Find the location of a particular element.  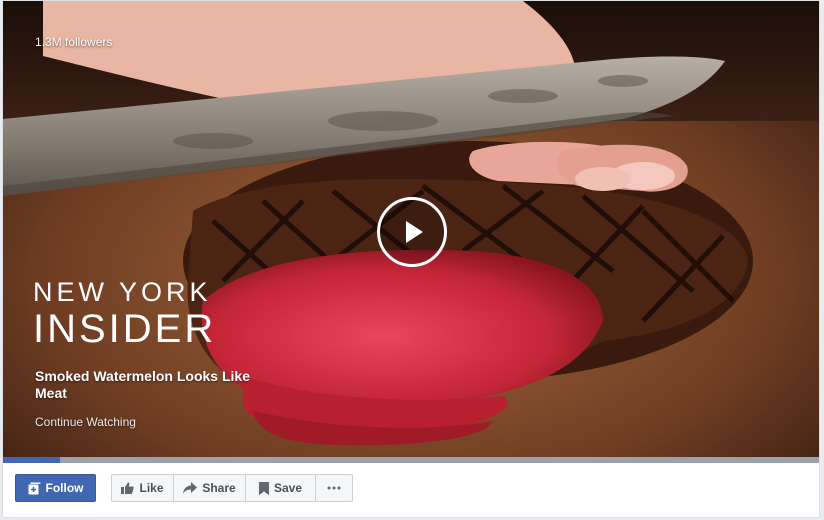

share-arrow-icon is located at coordinates (190, 488).